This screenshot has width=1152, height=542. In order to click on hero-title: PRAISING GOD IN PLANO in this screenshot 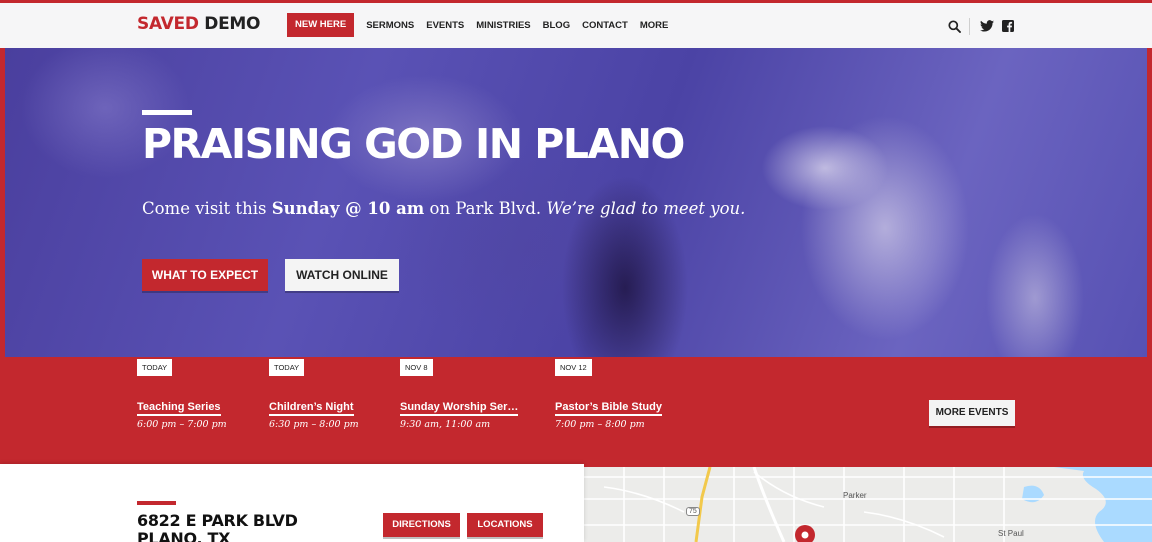, I will do `click(413, 144)`.